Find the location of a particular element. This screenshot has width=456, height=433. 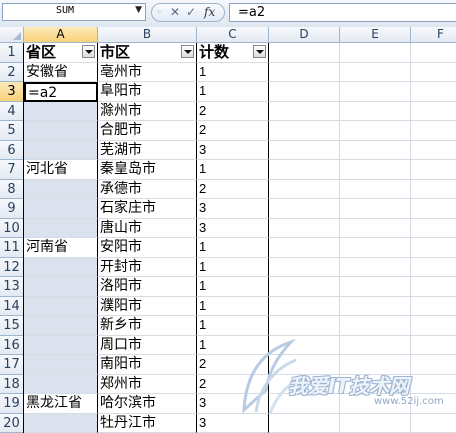

city-cell: 亳州市 is located at coordinates (147, 73).